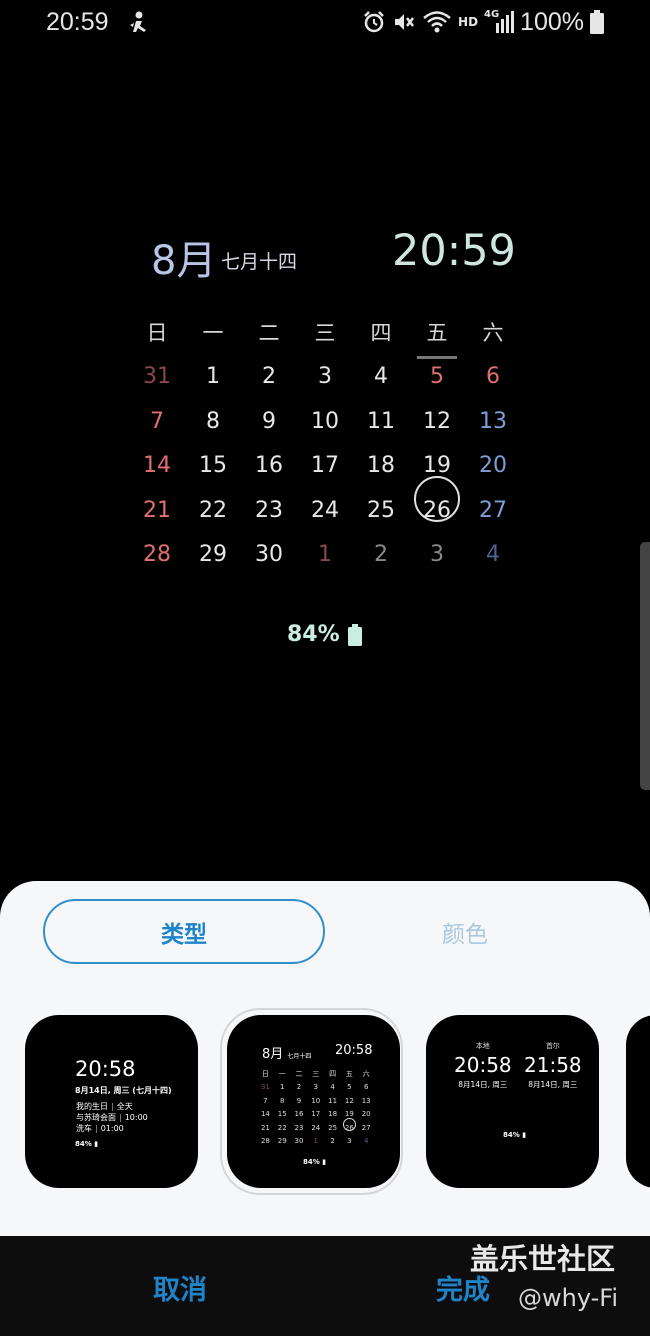 Image resolution: width=650 pixels, height=1336 pixels. Describe the element at coordinates (333, 1100) in the screenshot. I see `calendar-day: 11` at that location.